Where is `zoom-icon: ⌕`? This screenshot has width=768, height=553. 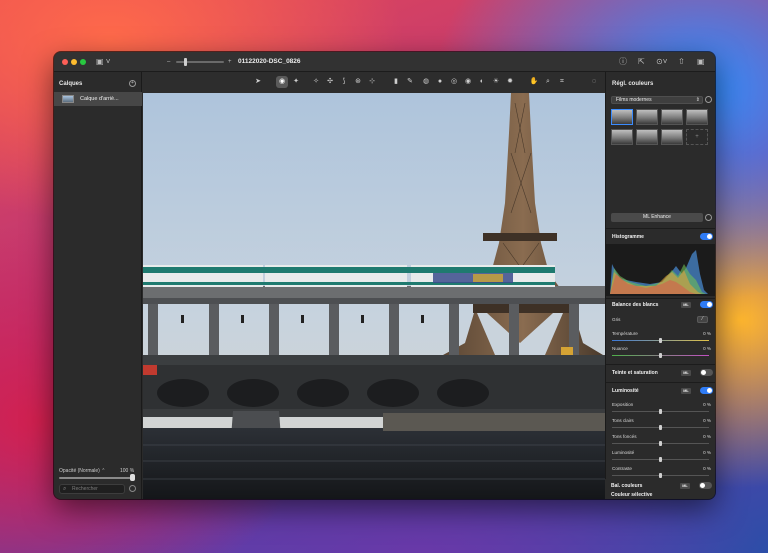
zoom-icon: ⌕ is located at coordinates (548, 82).